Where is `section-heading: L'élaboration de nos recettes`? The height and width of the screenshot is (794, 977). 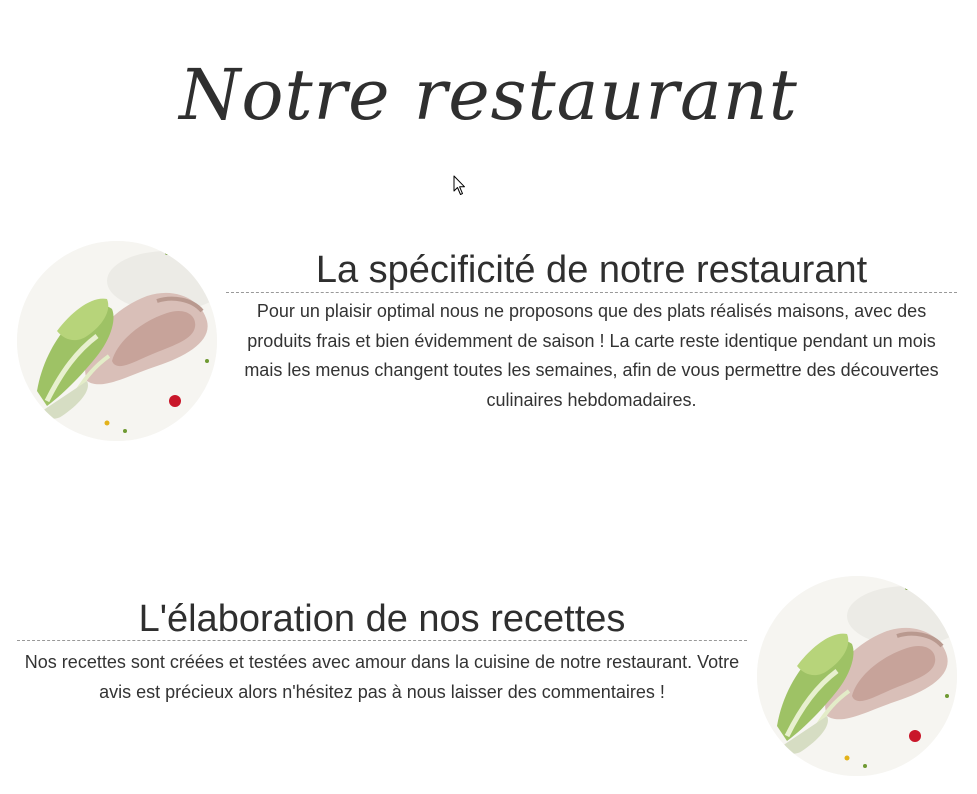
section-heading: L'élaboration de nos recettes is located at coordinates (382, 619).